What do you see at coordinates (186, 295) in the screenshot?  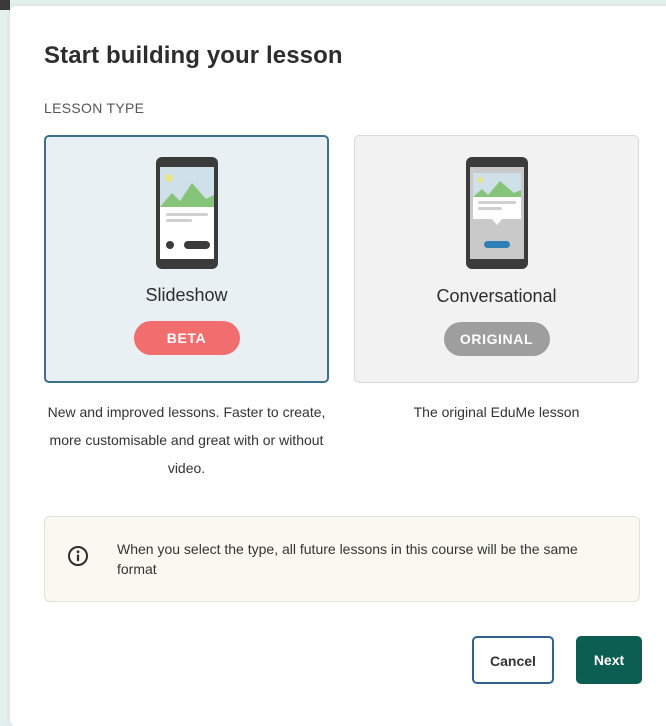 I see `card-label-slideshow: Slideshow` at bounding box center [186, 295].